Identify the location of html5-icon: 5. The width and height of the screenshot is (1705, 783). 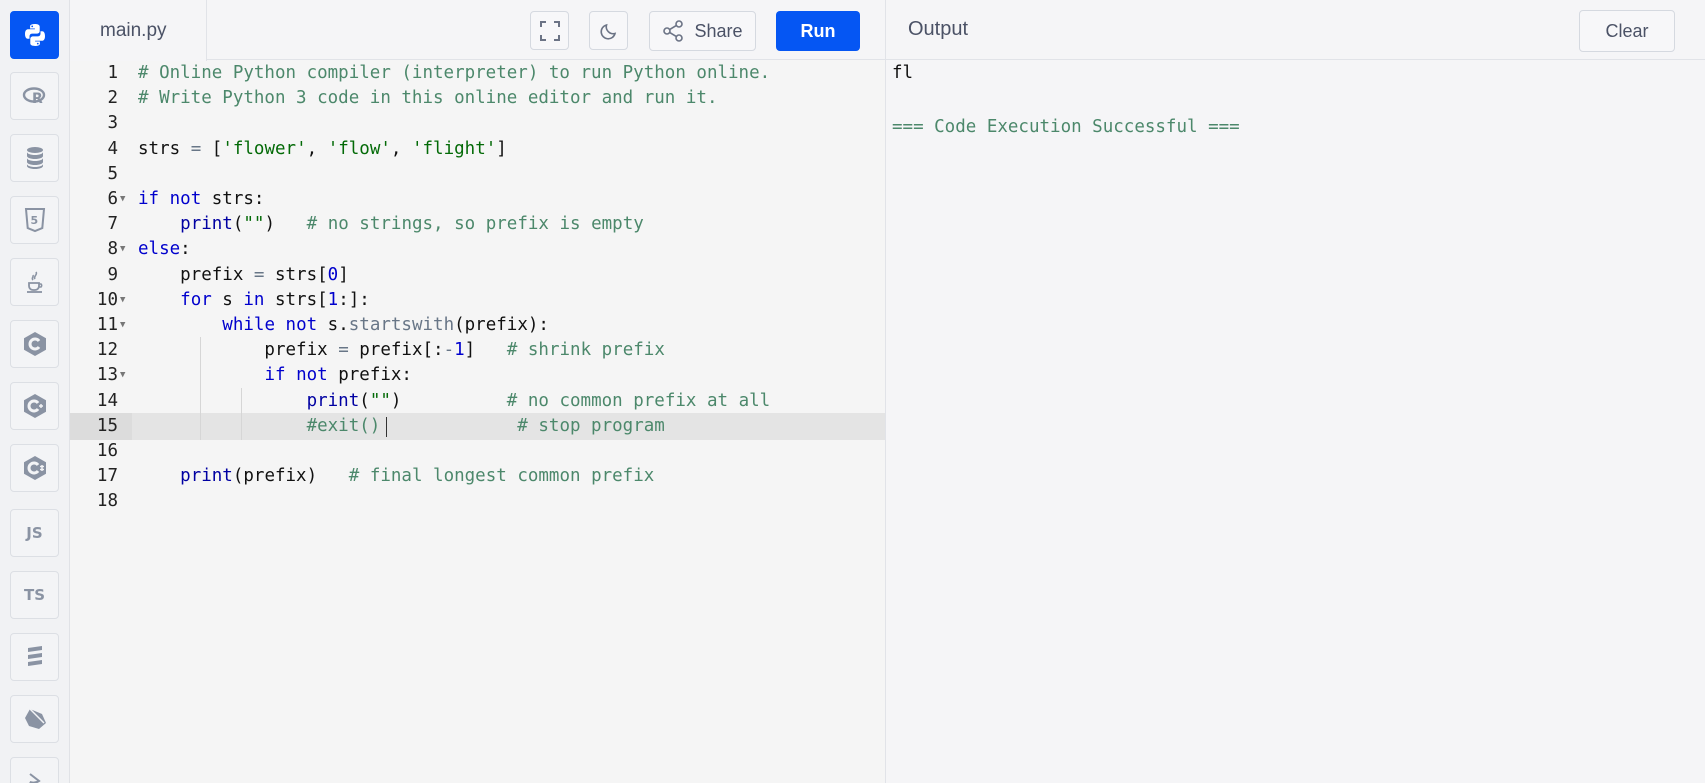
(34, 220).